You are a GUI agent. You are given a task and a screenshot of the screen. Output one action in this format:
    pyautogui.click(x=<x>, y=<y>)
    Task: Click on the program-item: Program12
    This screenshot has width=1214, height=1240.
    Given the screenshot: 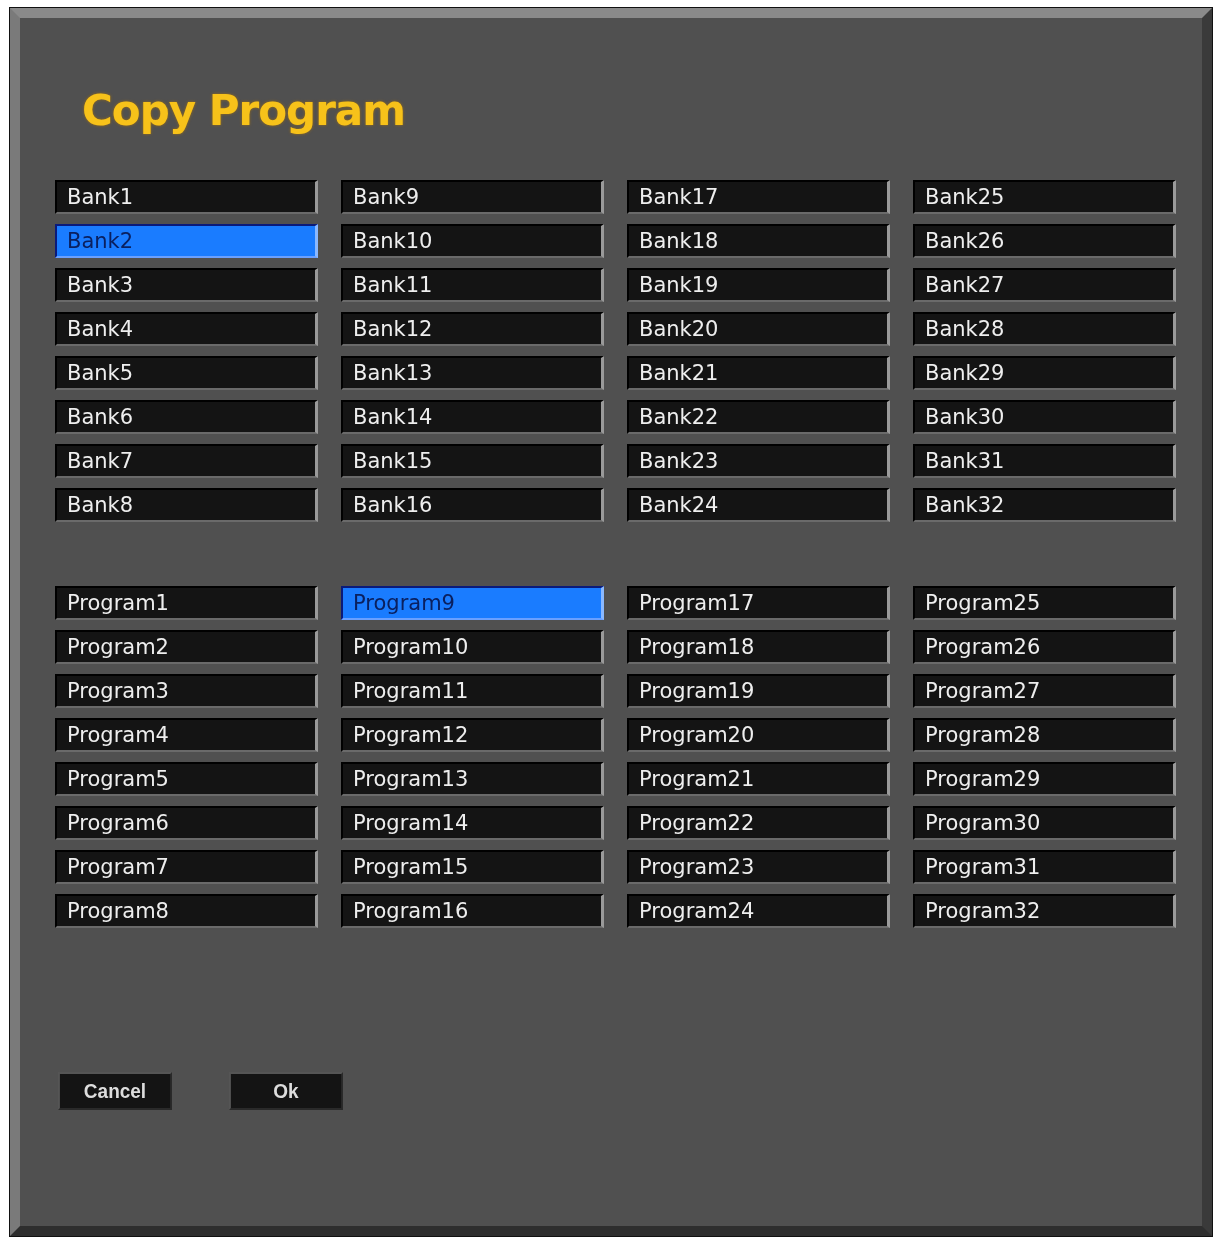 What is the action you would take?
    pyautogui.click(x=472, y=735)
    